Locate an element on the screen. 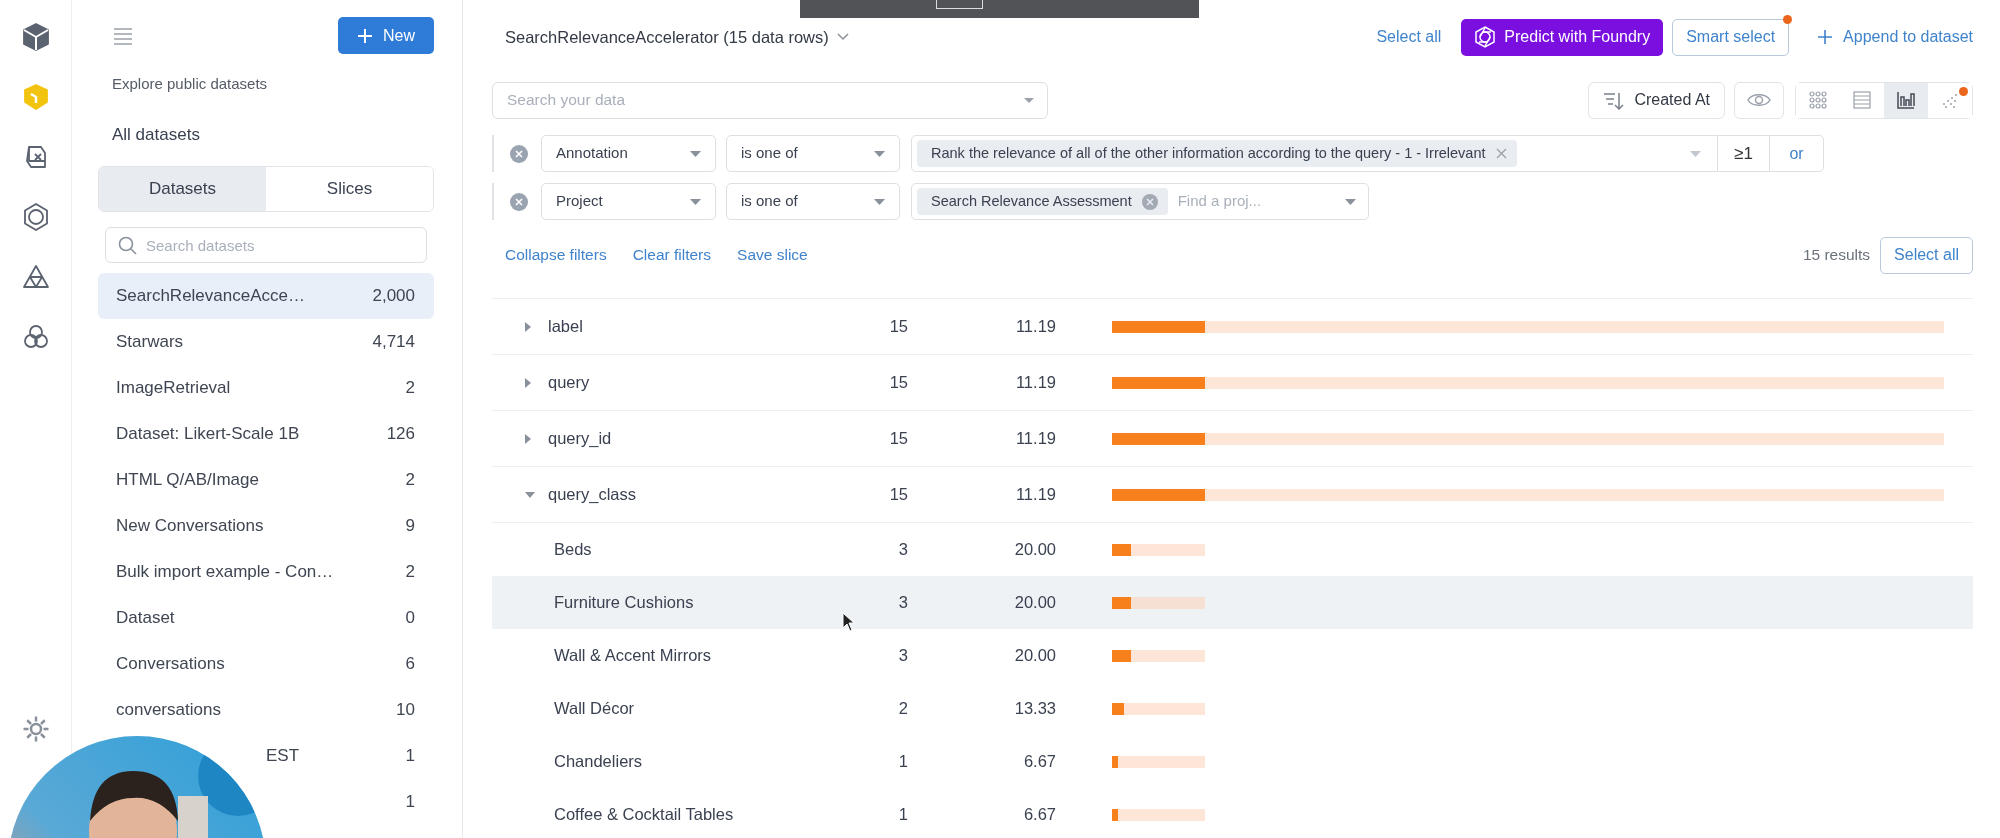 The width and height of the screenshot is (2000, 838). menu-icon is located at coordinates (123, 35).